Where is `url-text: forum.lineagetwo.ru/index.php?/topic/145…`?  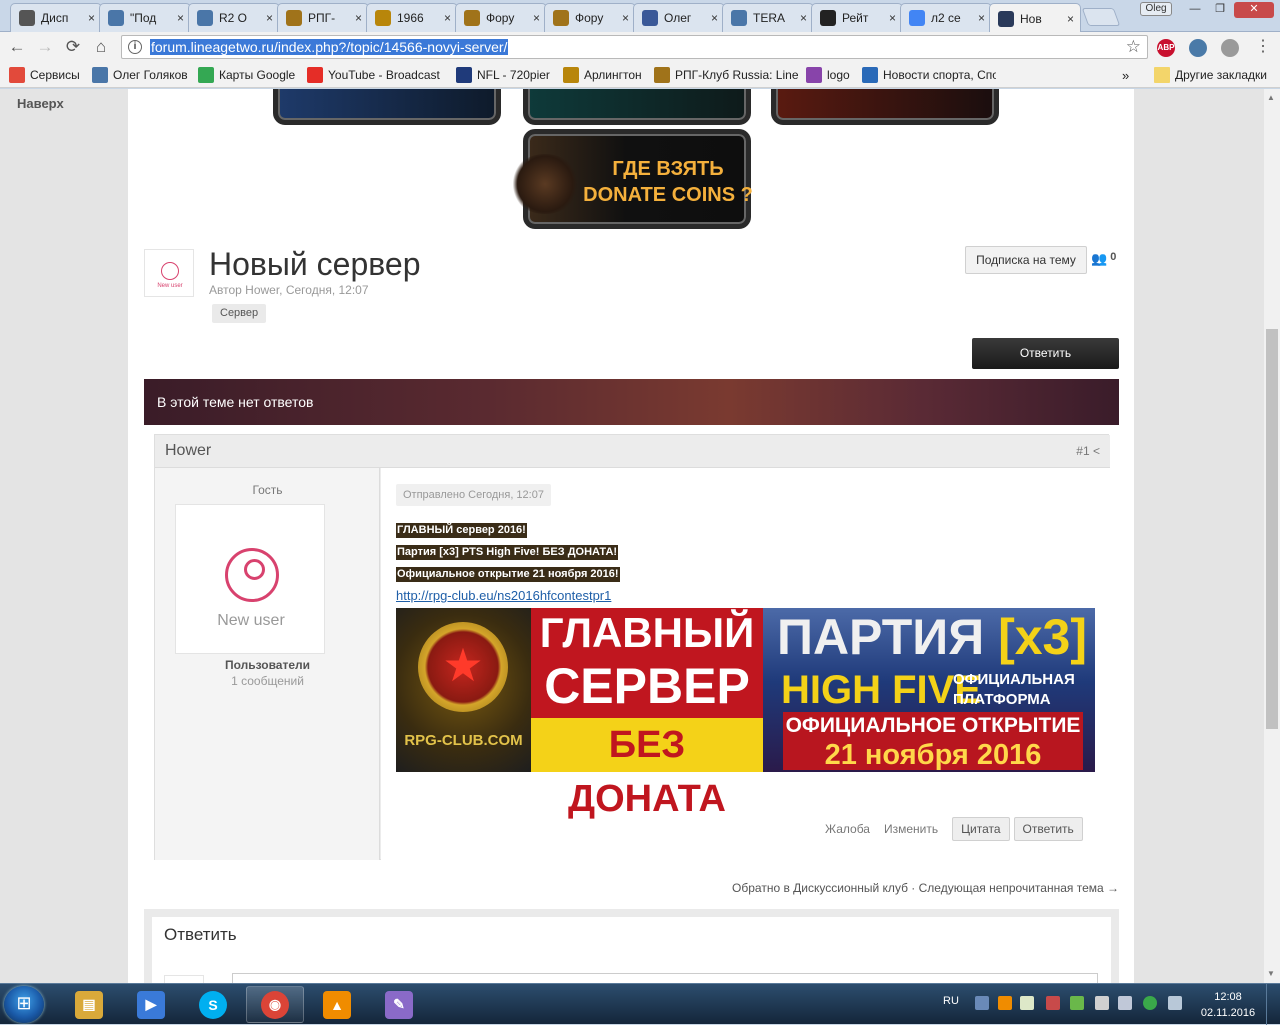
url-text: forum.lineagetwo.ru/index.php?/topic/145… is located at coordinates (329, 47).